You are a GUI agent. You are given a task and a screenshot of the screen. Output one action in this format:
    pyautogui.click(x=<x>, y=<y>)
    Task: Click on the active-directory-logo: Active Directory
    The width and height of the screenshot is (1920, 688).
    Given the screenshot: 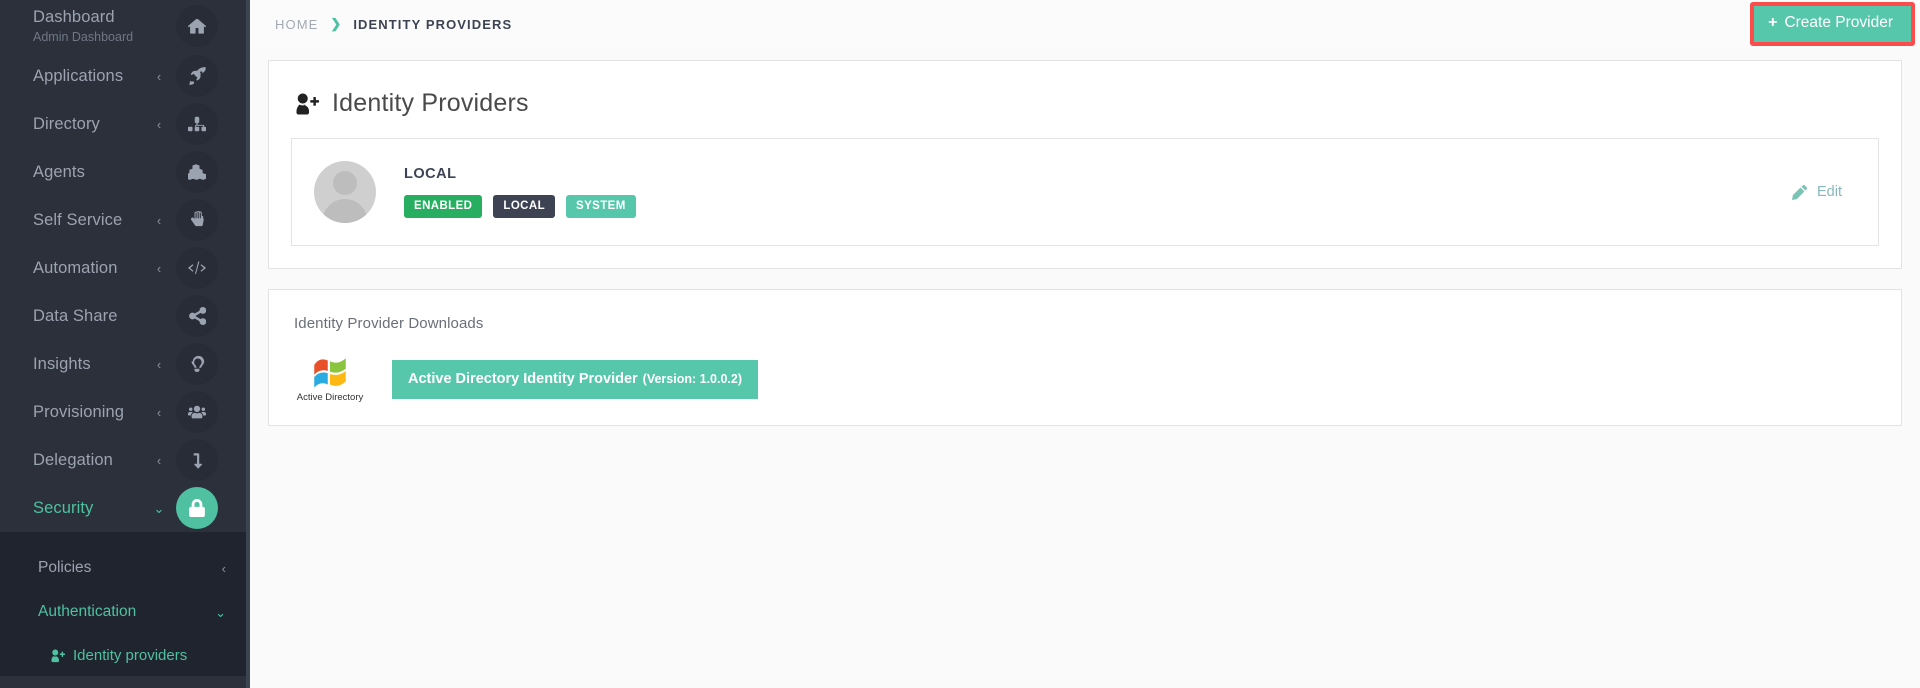 What is the action you would take?
    pyautogui.click(x=330, y=379)
    